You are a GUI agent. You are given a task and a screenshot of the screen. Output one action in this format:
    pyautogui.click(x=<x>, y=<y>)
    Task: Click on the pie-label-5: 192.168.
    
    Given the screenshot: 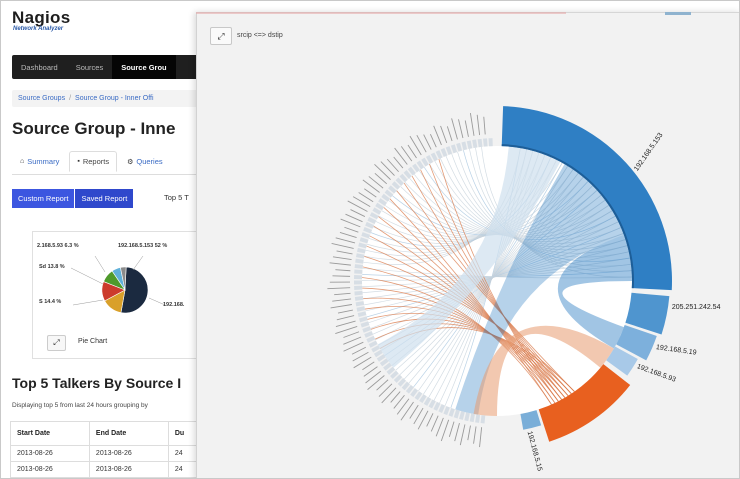 What is the action you would take?
    pyautogui.click(x=174, y=305)
    